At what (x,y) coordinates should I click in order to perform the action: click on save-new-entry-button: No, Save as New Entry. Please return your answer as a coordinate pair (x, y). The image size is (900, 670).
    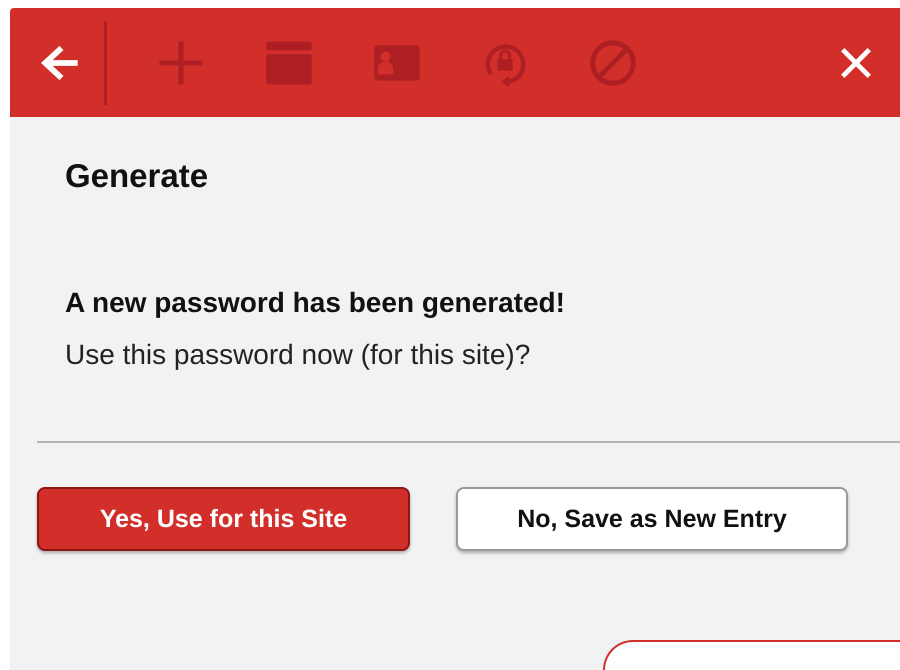
    Looking at the image, I should click on (652, 519).